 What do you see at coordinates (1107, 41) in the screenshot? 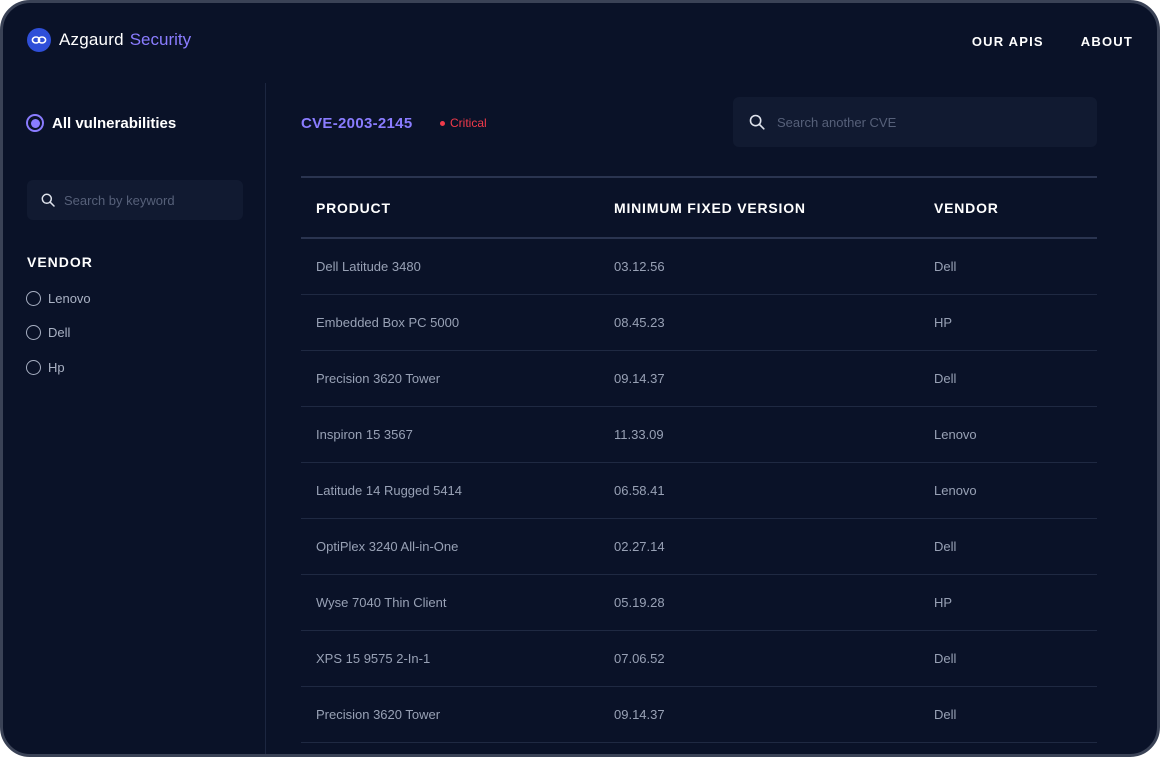
I see `nav-about: ABOUT` at bounding box center [1107, 41].